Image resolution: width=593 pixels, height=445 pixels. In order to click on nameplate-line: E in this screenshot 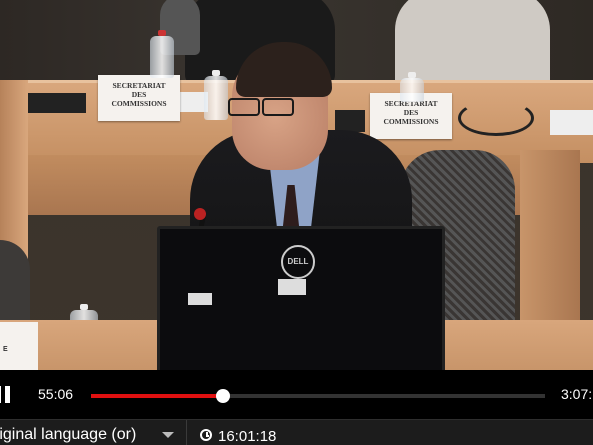, I will do `click(5, 349)`.